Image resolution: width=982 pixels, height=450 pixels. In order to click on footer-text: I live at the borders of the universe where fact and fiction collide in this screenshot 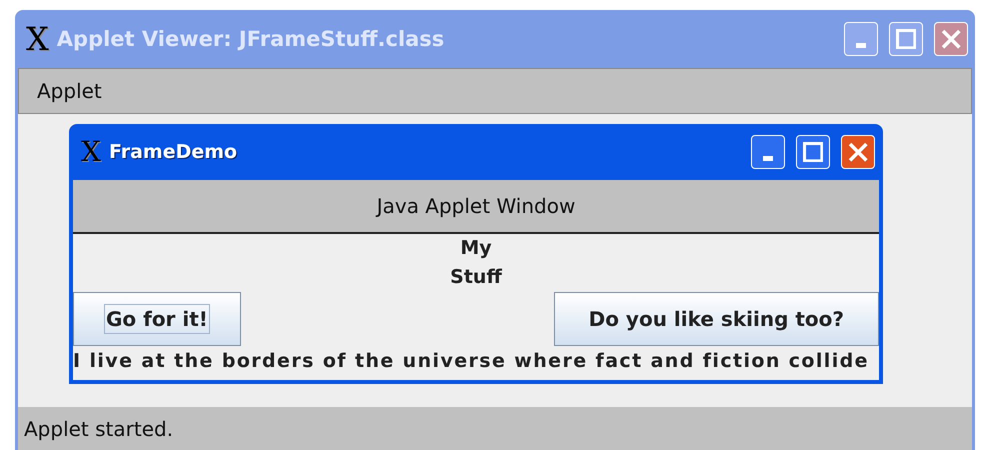, I will do `click(471, 361)`.